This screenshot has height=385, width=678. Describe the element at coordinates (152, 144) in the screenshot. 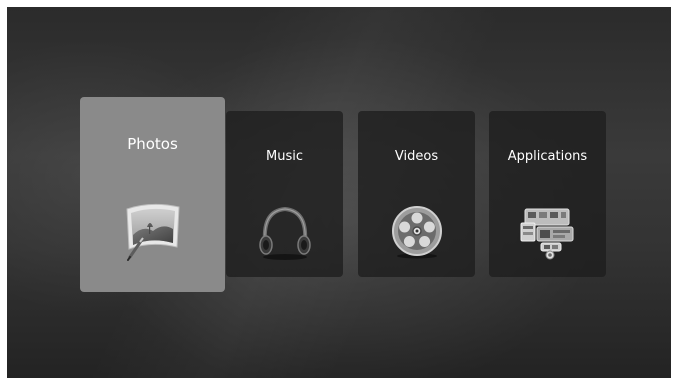

I see `menu-tile-label: Photos` at that location.